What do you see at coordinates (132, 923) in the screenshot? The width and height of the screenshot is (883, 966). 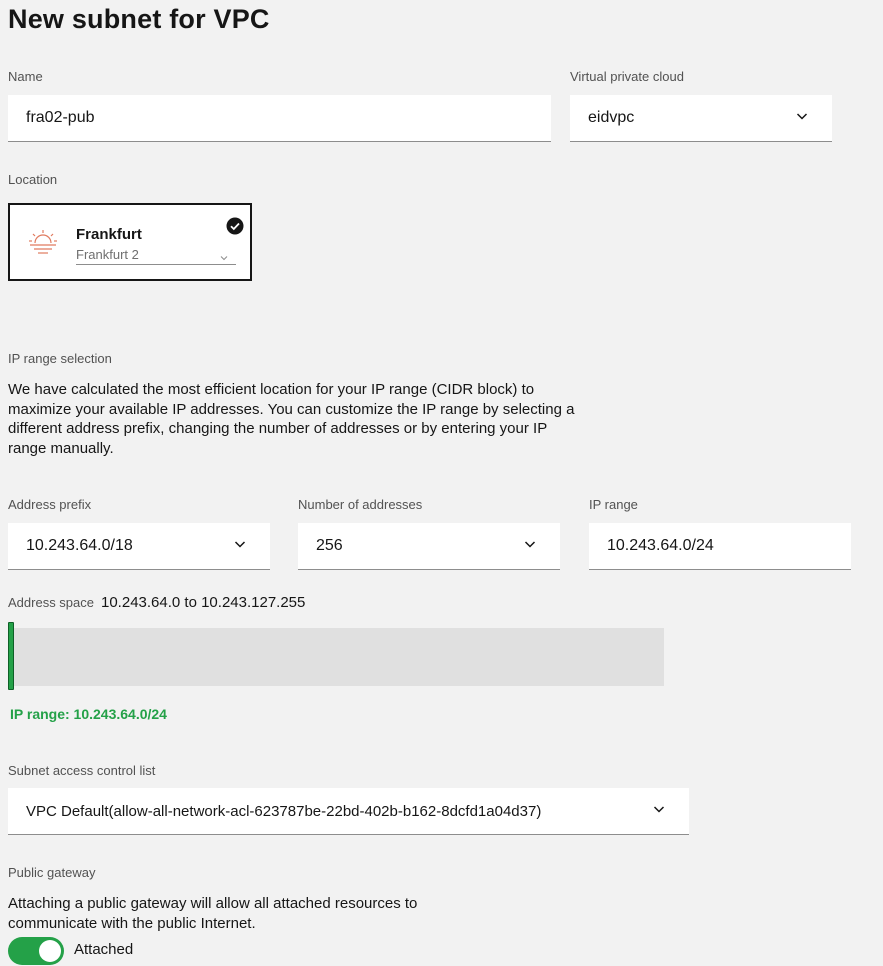 I see `description-line: communicate with the public Internet.` at bounding box center [132, 923].